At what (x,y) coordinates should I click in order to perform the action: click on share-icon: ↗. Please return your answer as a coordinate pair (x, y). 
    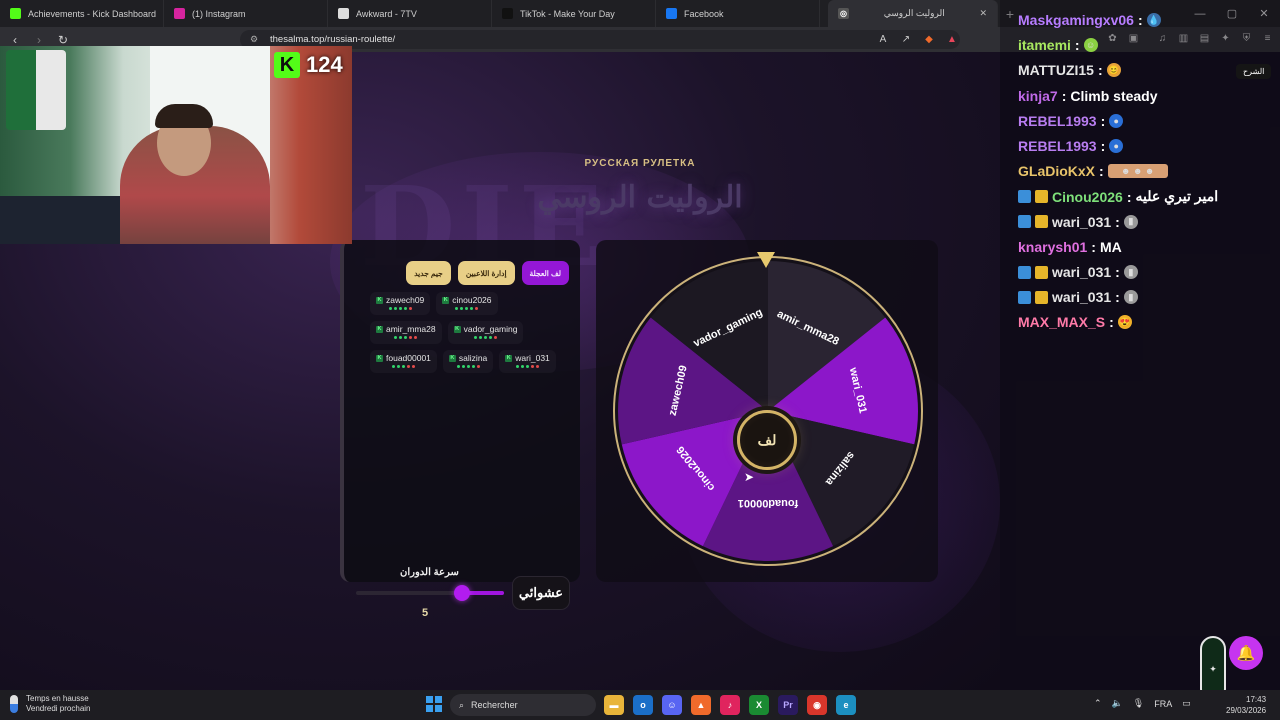
    Looking at the image, I should click on (906, 39).